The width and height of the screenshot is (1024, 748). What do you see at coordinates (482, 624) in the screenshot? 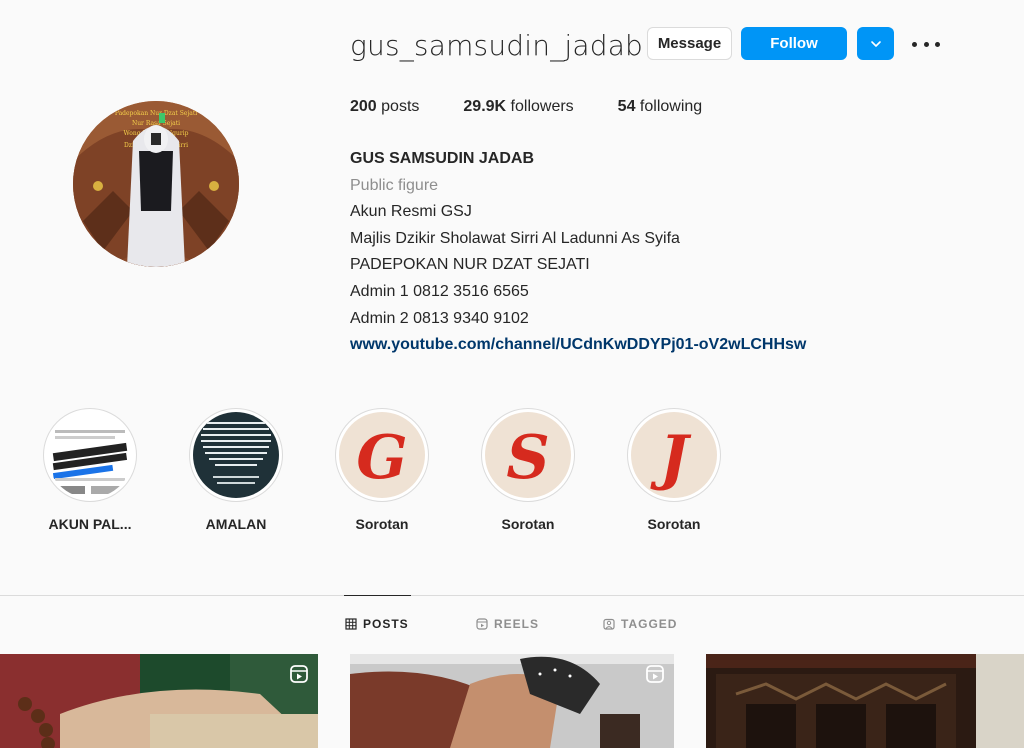
I see `reels-icon` at bounding box center [482, 624].